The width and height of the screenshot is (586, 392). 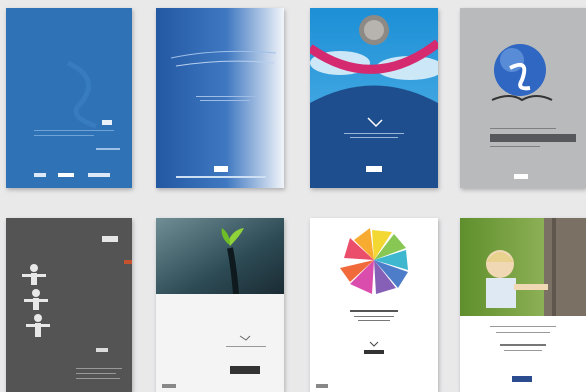 I want to click on cover-color-pinwheel-art, so click(x=374, y=305).